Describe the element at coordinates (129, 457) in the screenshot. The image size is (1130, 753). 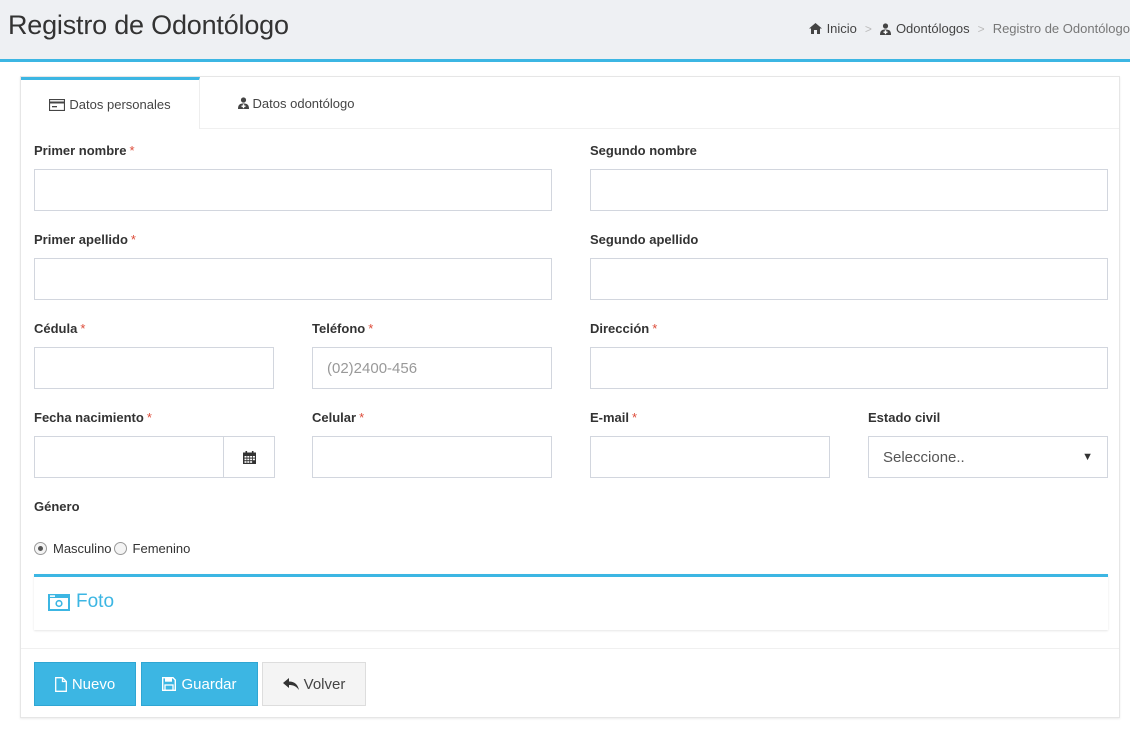
I see `fecha-nacimiento-input` at that location.